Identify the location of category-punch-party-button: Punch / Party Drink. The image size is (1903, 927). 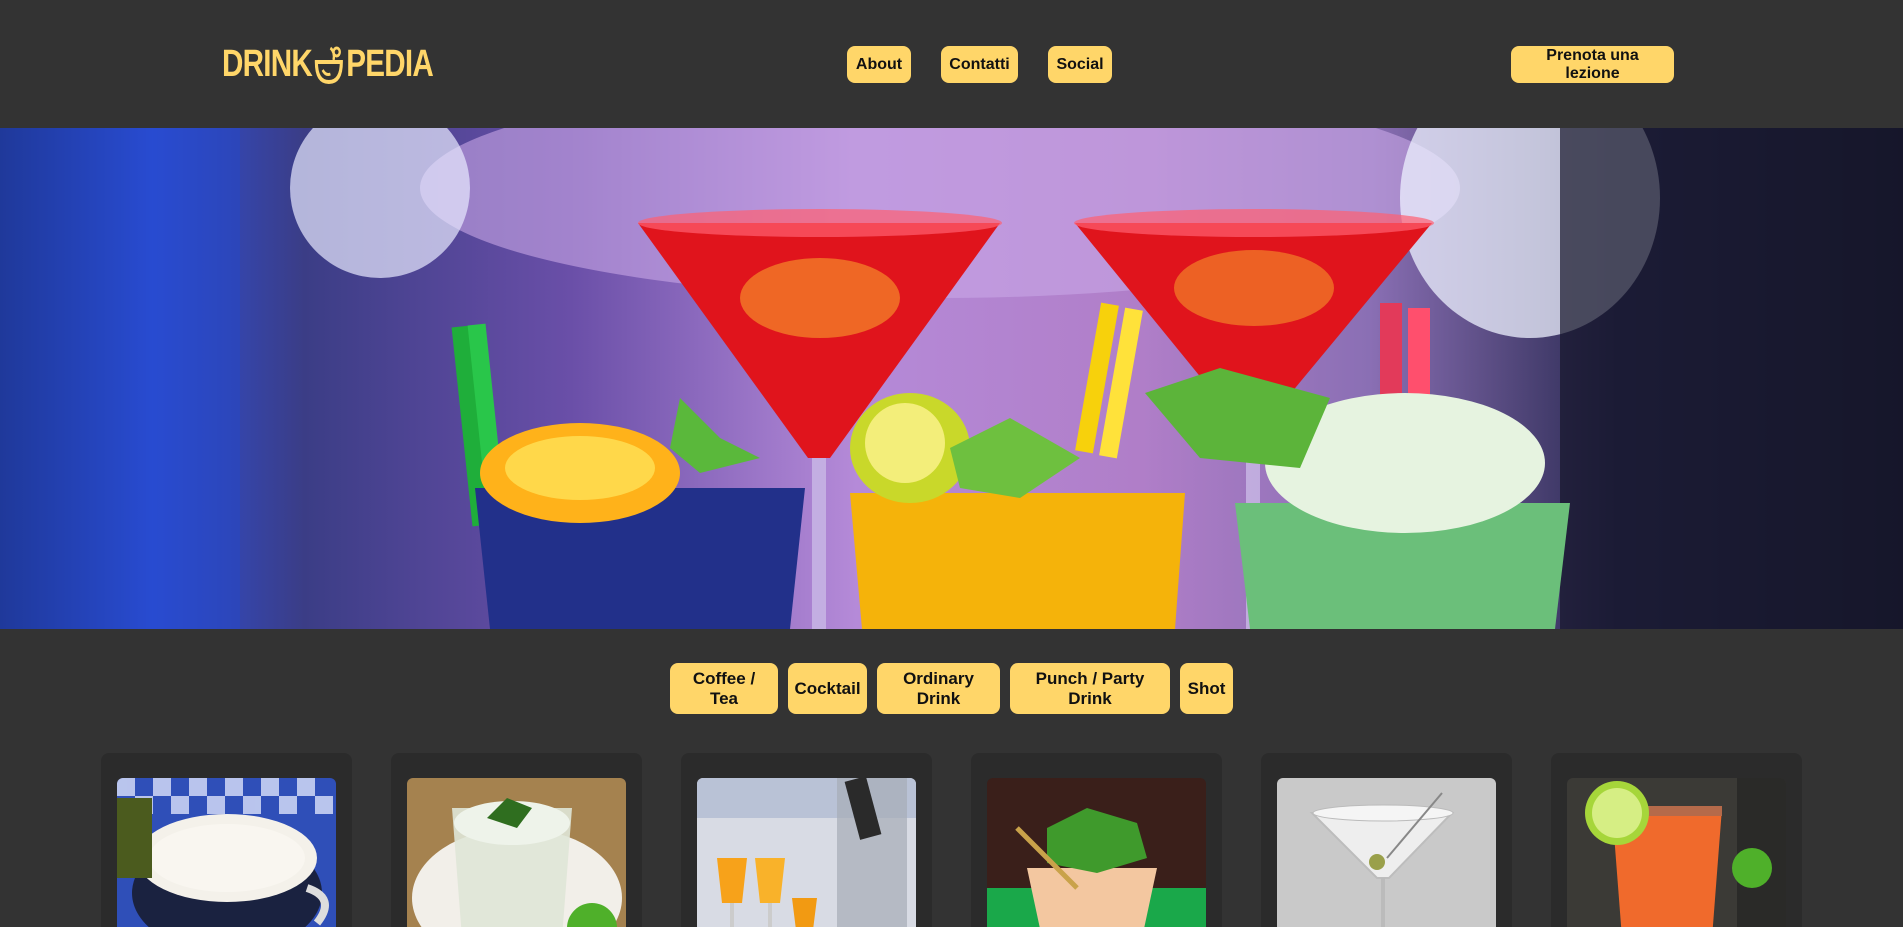
(1090, 688).